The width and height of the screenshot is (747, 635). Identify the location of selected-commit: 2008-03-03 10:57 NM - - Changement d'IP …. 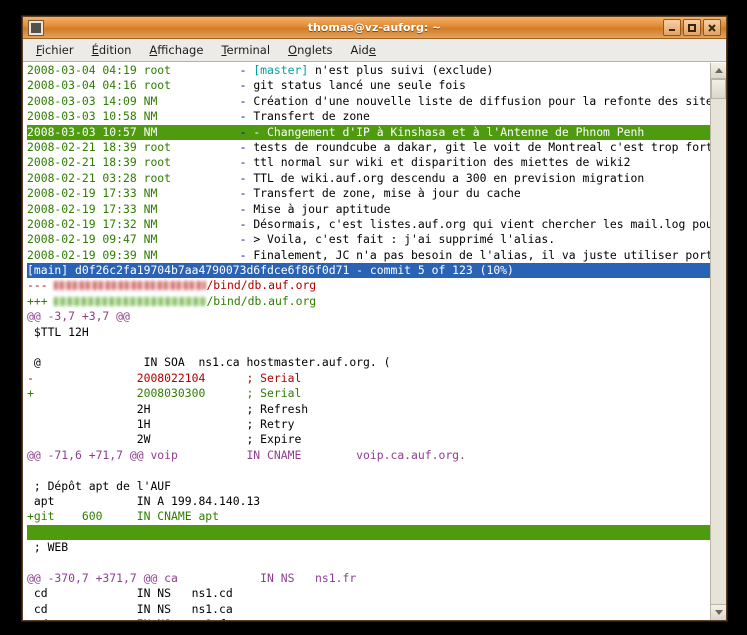
(368, 132).